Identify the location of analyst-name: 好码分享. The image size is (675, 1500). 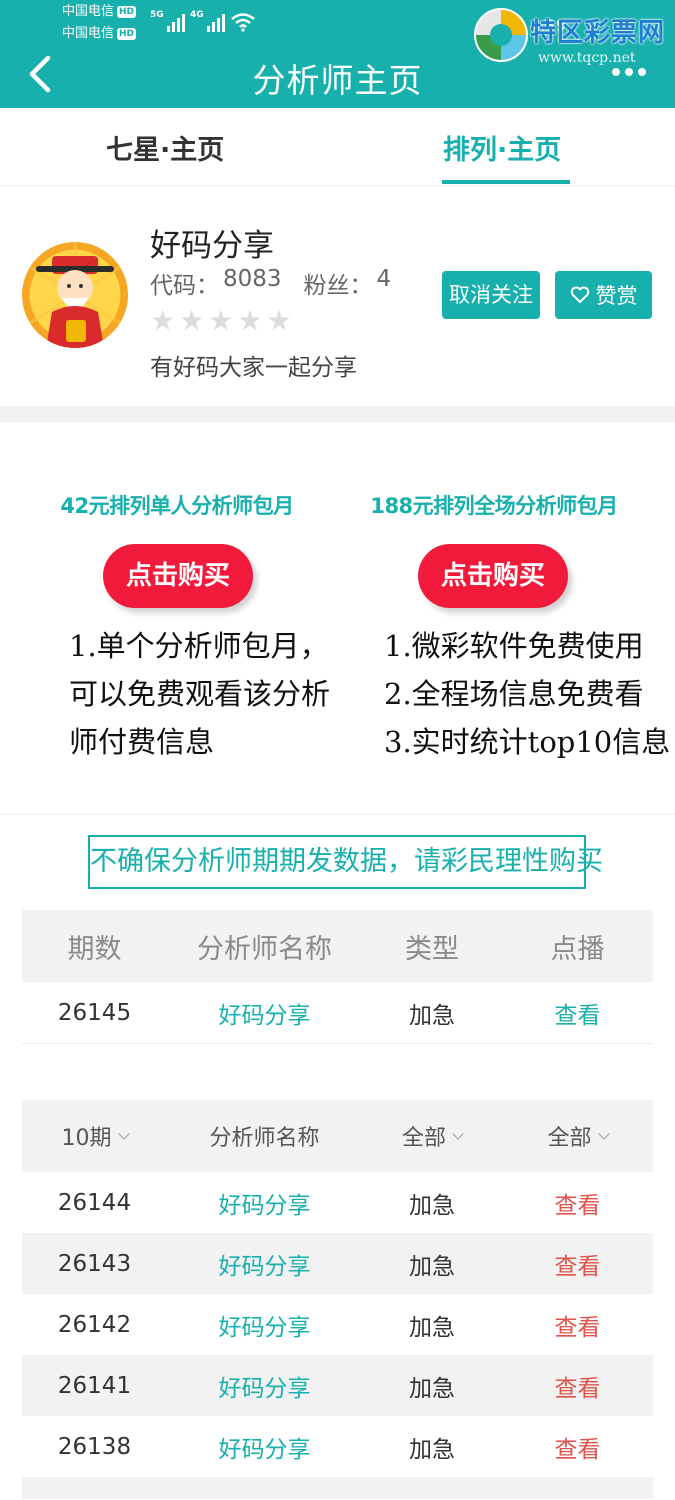
(212, 246).